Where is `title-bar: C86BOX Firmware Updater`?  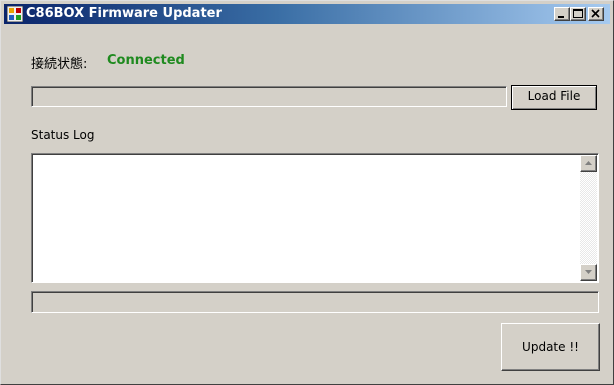
title-bar: C86BOX Firmware Updater is located at coordinates (307, 14).